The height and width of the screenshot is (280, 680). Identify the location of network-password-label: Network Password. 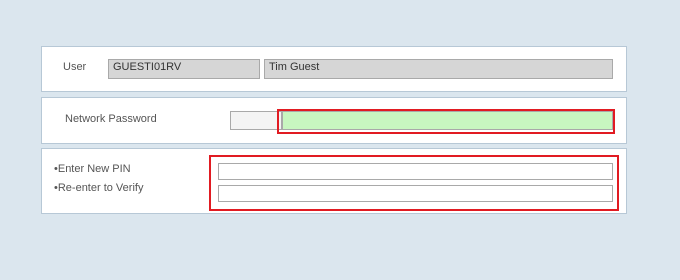
(111, 119).